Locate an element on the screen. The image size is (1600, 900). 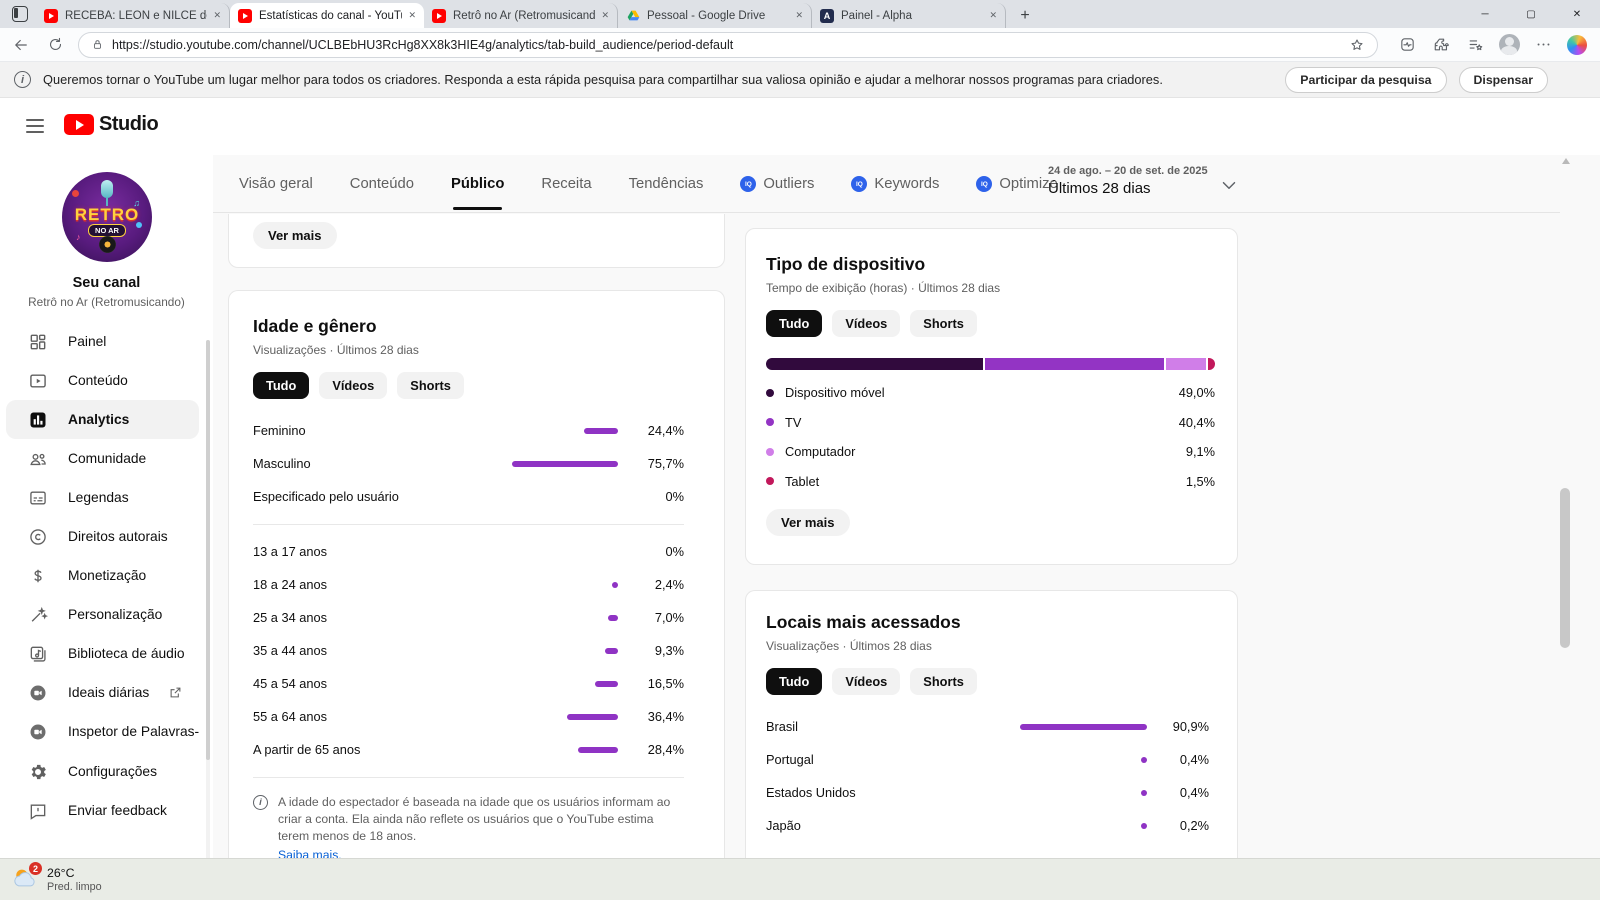
stat-label: Brasil is located at coordinates (782, 726).